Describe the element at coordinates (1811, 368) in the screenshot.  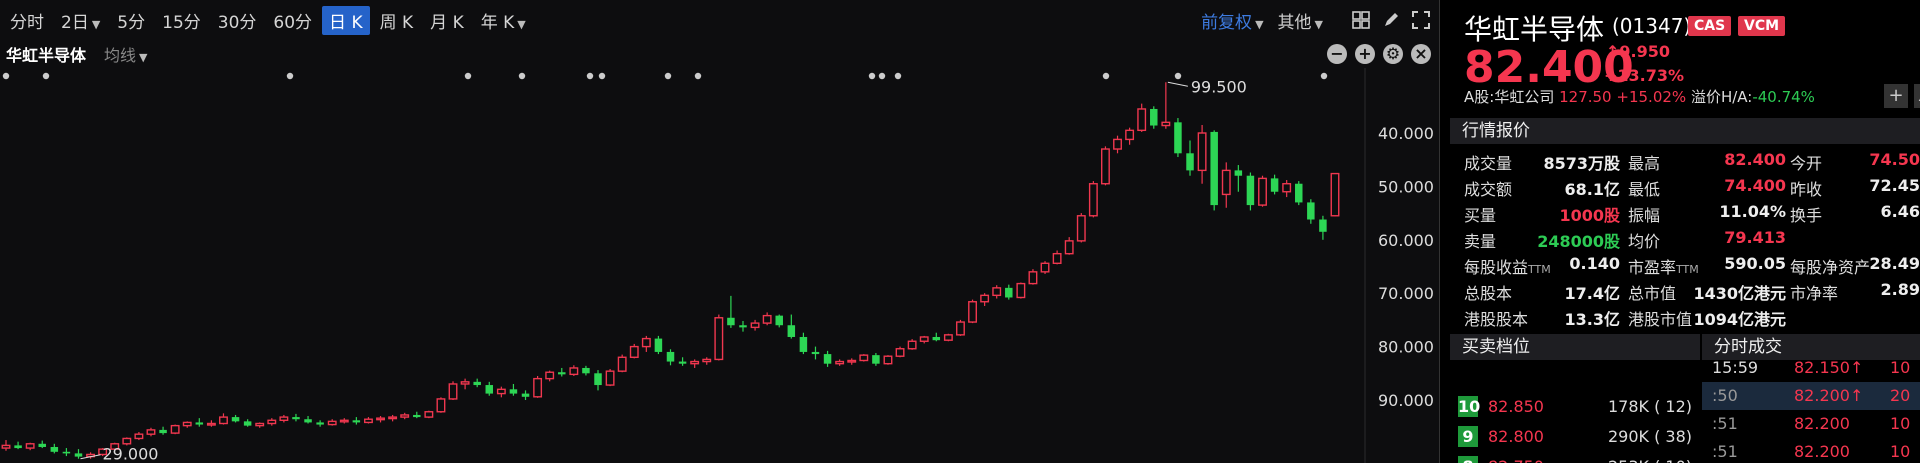
I see `tick-row: 15:59 82.150↑ 10` at that location.